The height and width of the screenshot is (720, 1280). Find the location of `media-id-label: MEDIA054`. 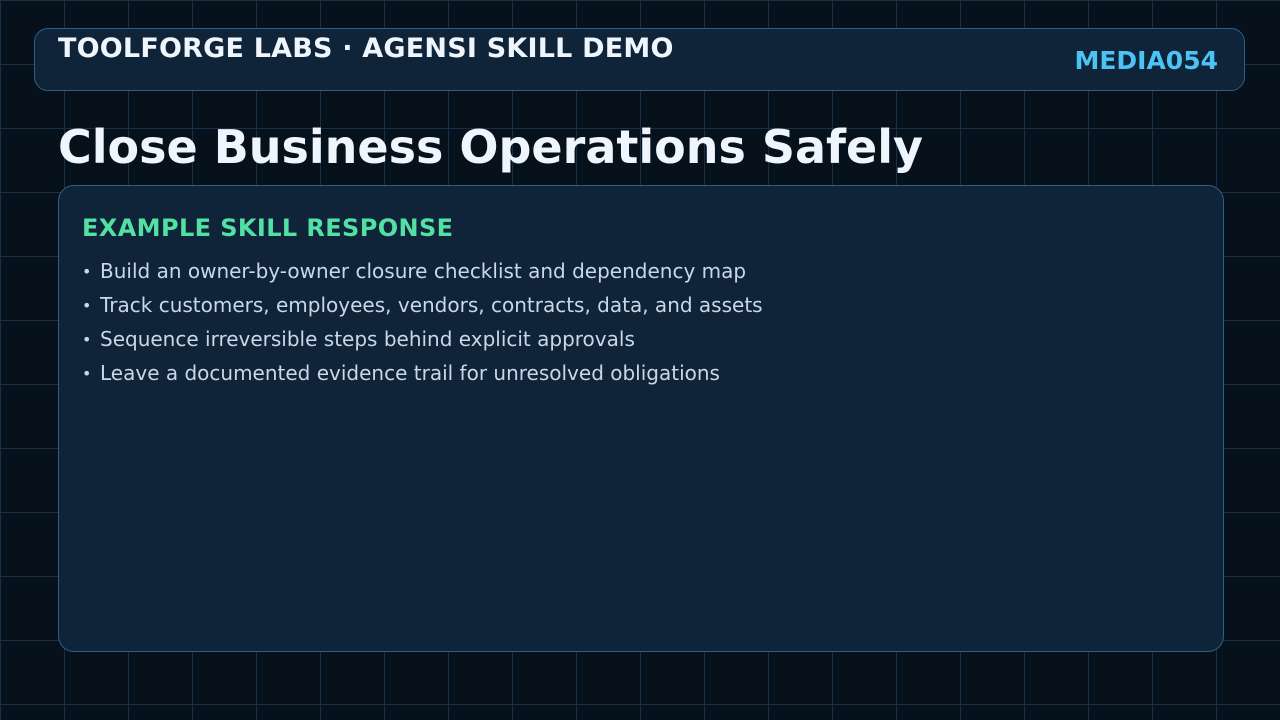

media-id-label: MEDIA054 is located at coordinates (1146, 60).